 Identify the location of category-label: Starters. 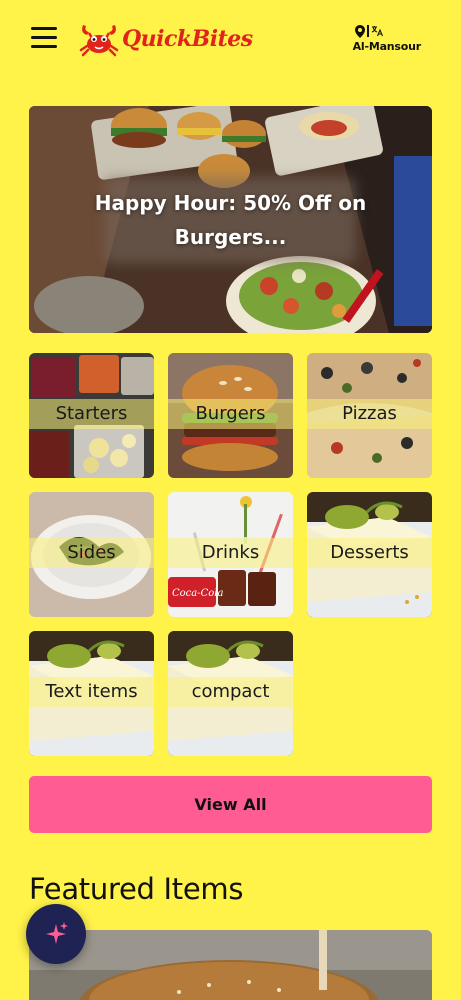
(91, 413).